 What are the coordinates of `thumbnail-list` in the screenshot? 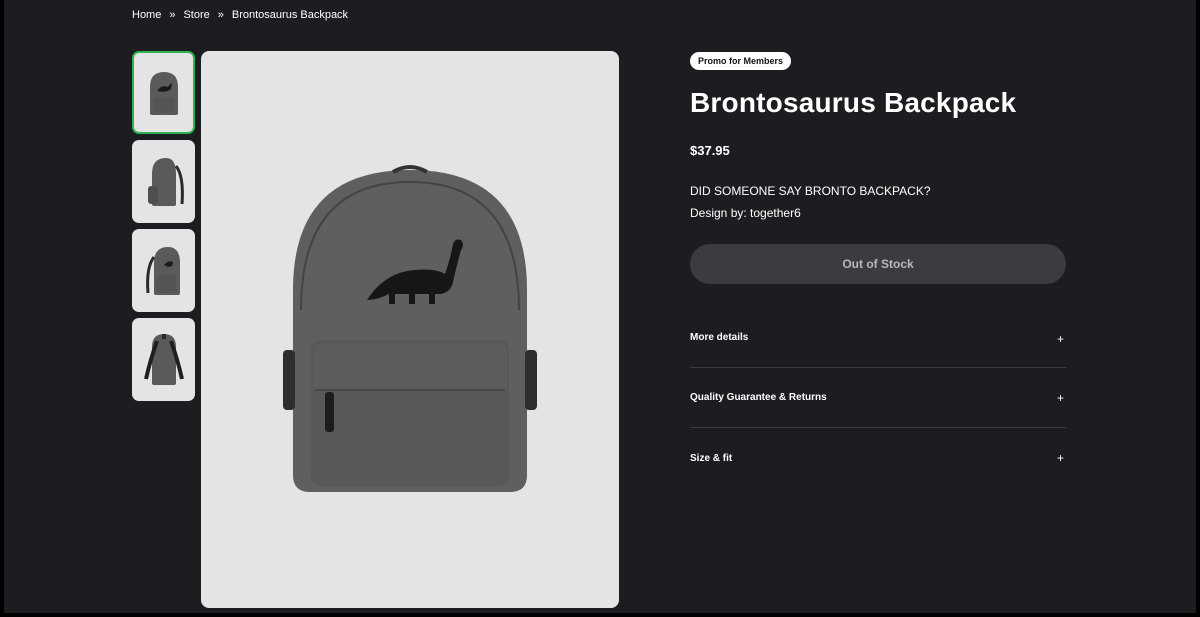 It's located at (163, 226).